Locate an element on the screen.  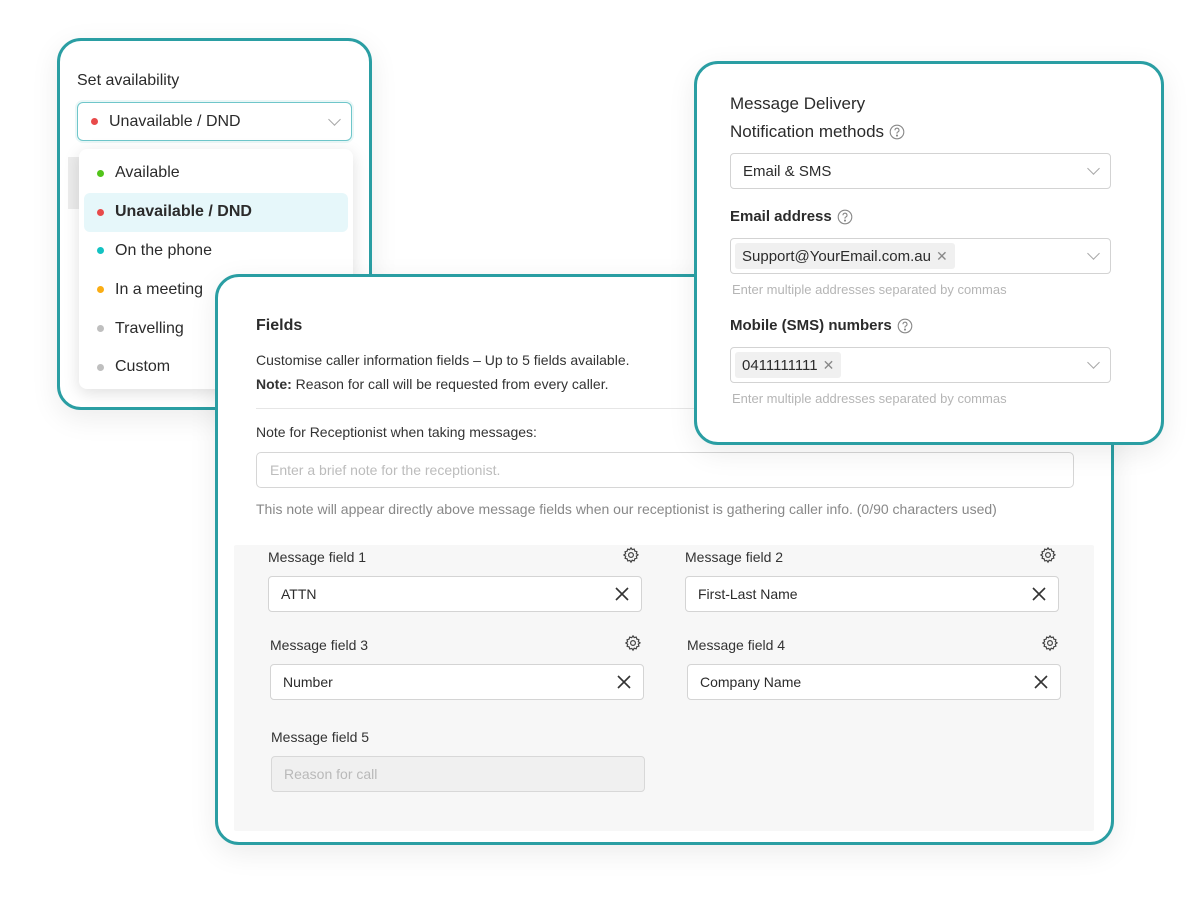
sms-numbers-text: Mobile (SMS) numbers is located at coordinates (811, 325).